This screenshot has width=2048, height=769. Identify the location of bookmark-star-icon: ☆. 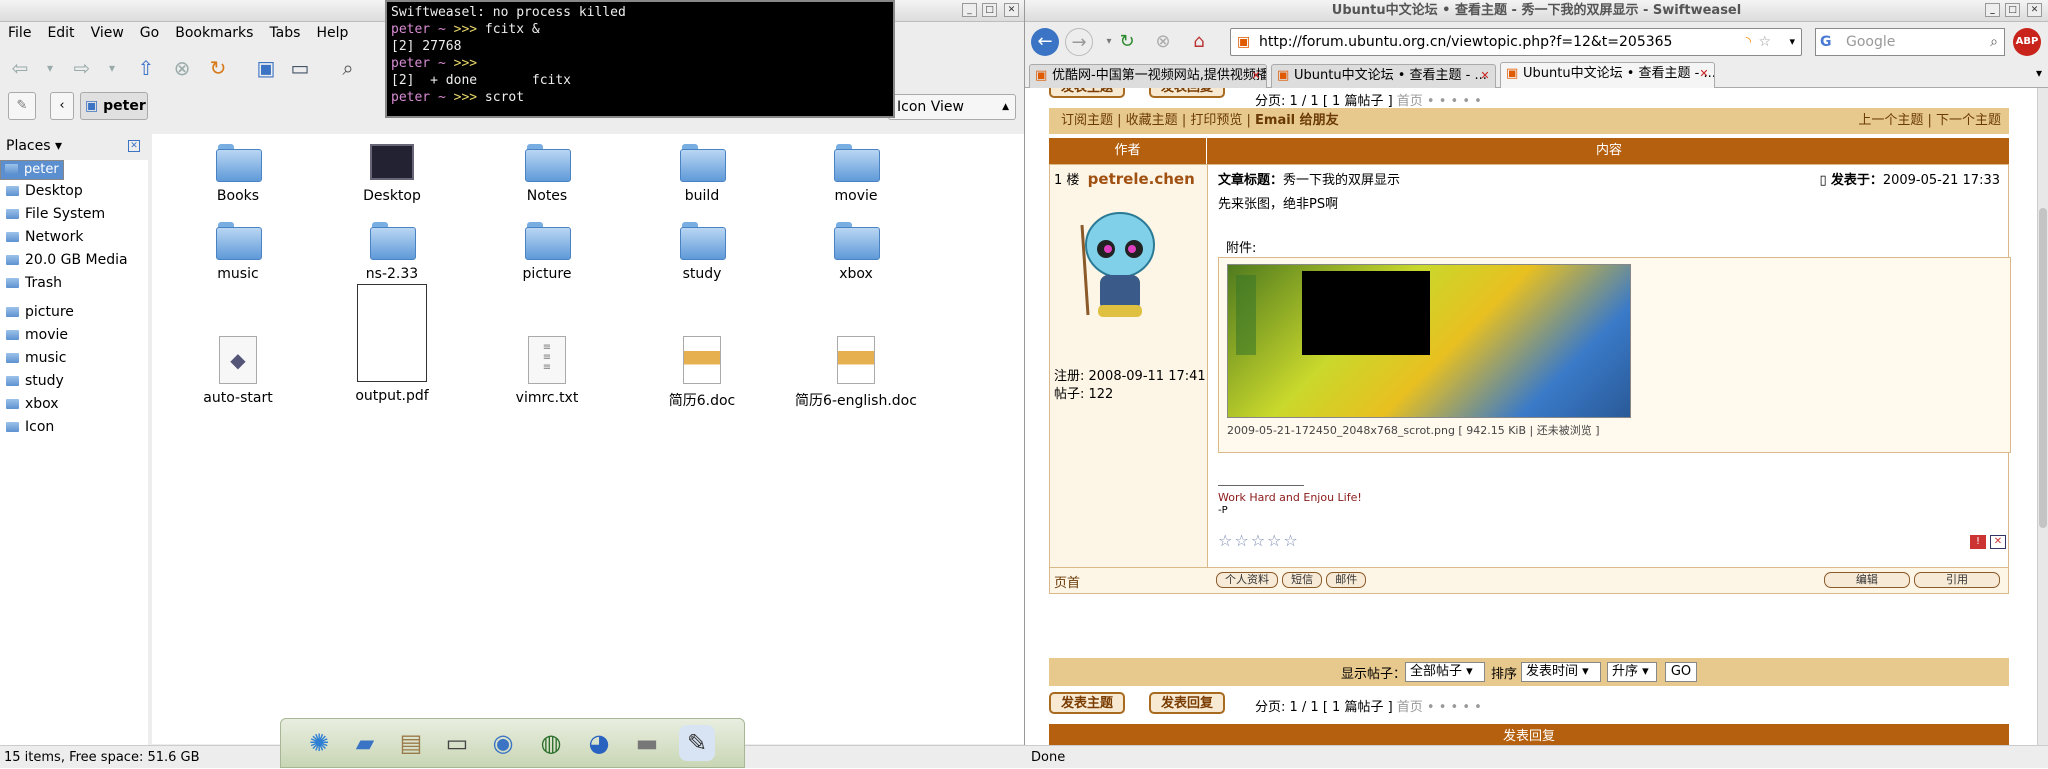
(1764, 42).